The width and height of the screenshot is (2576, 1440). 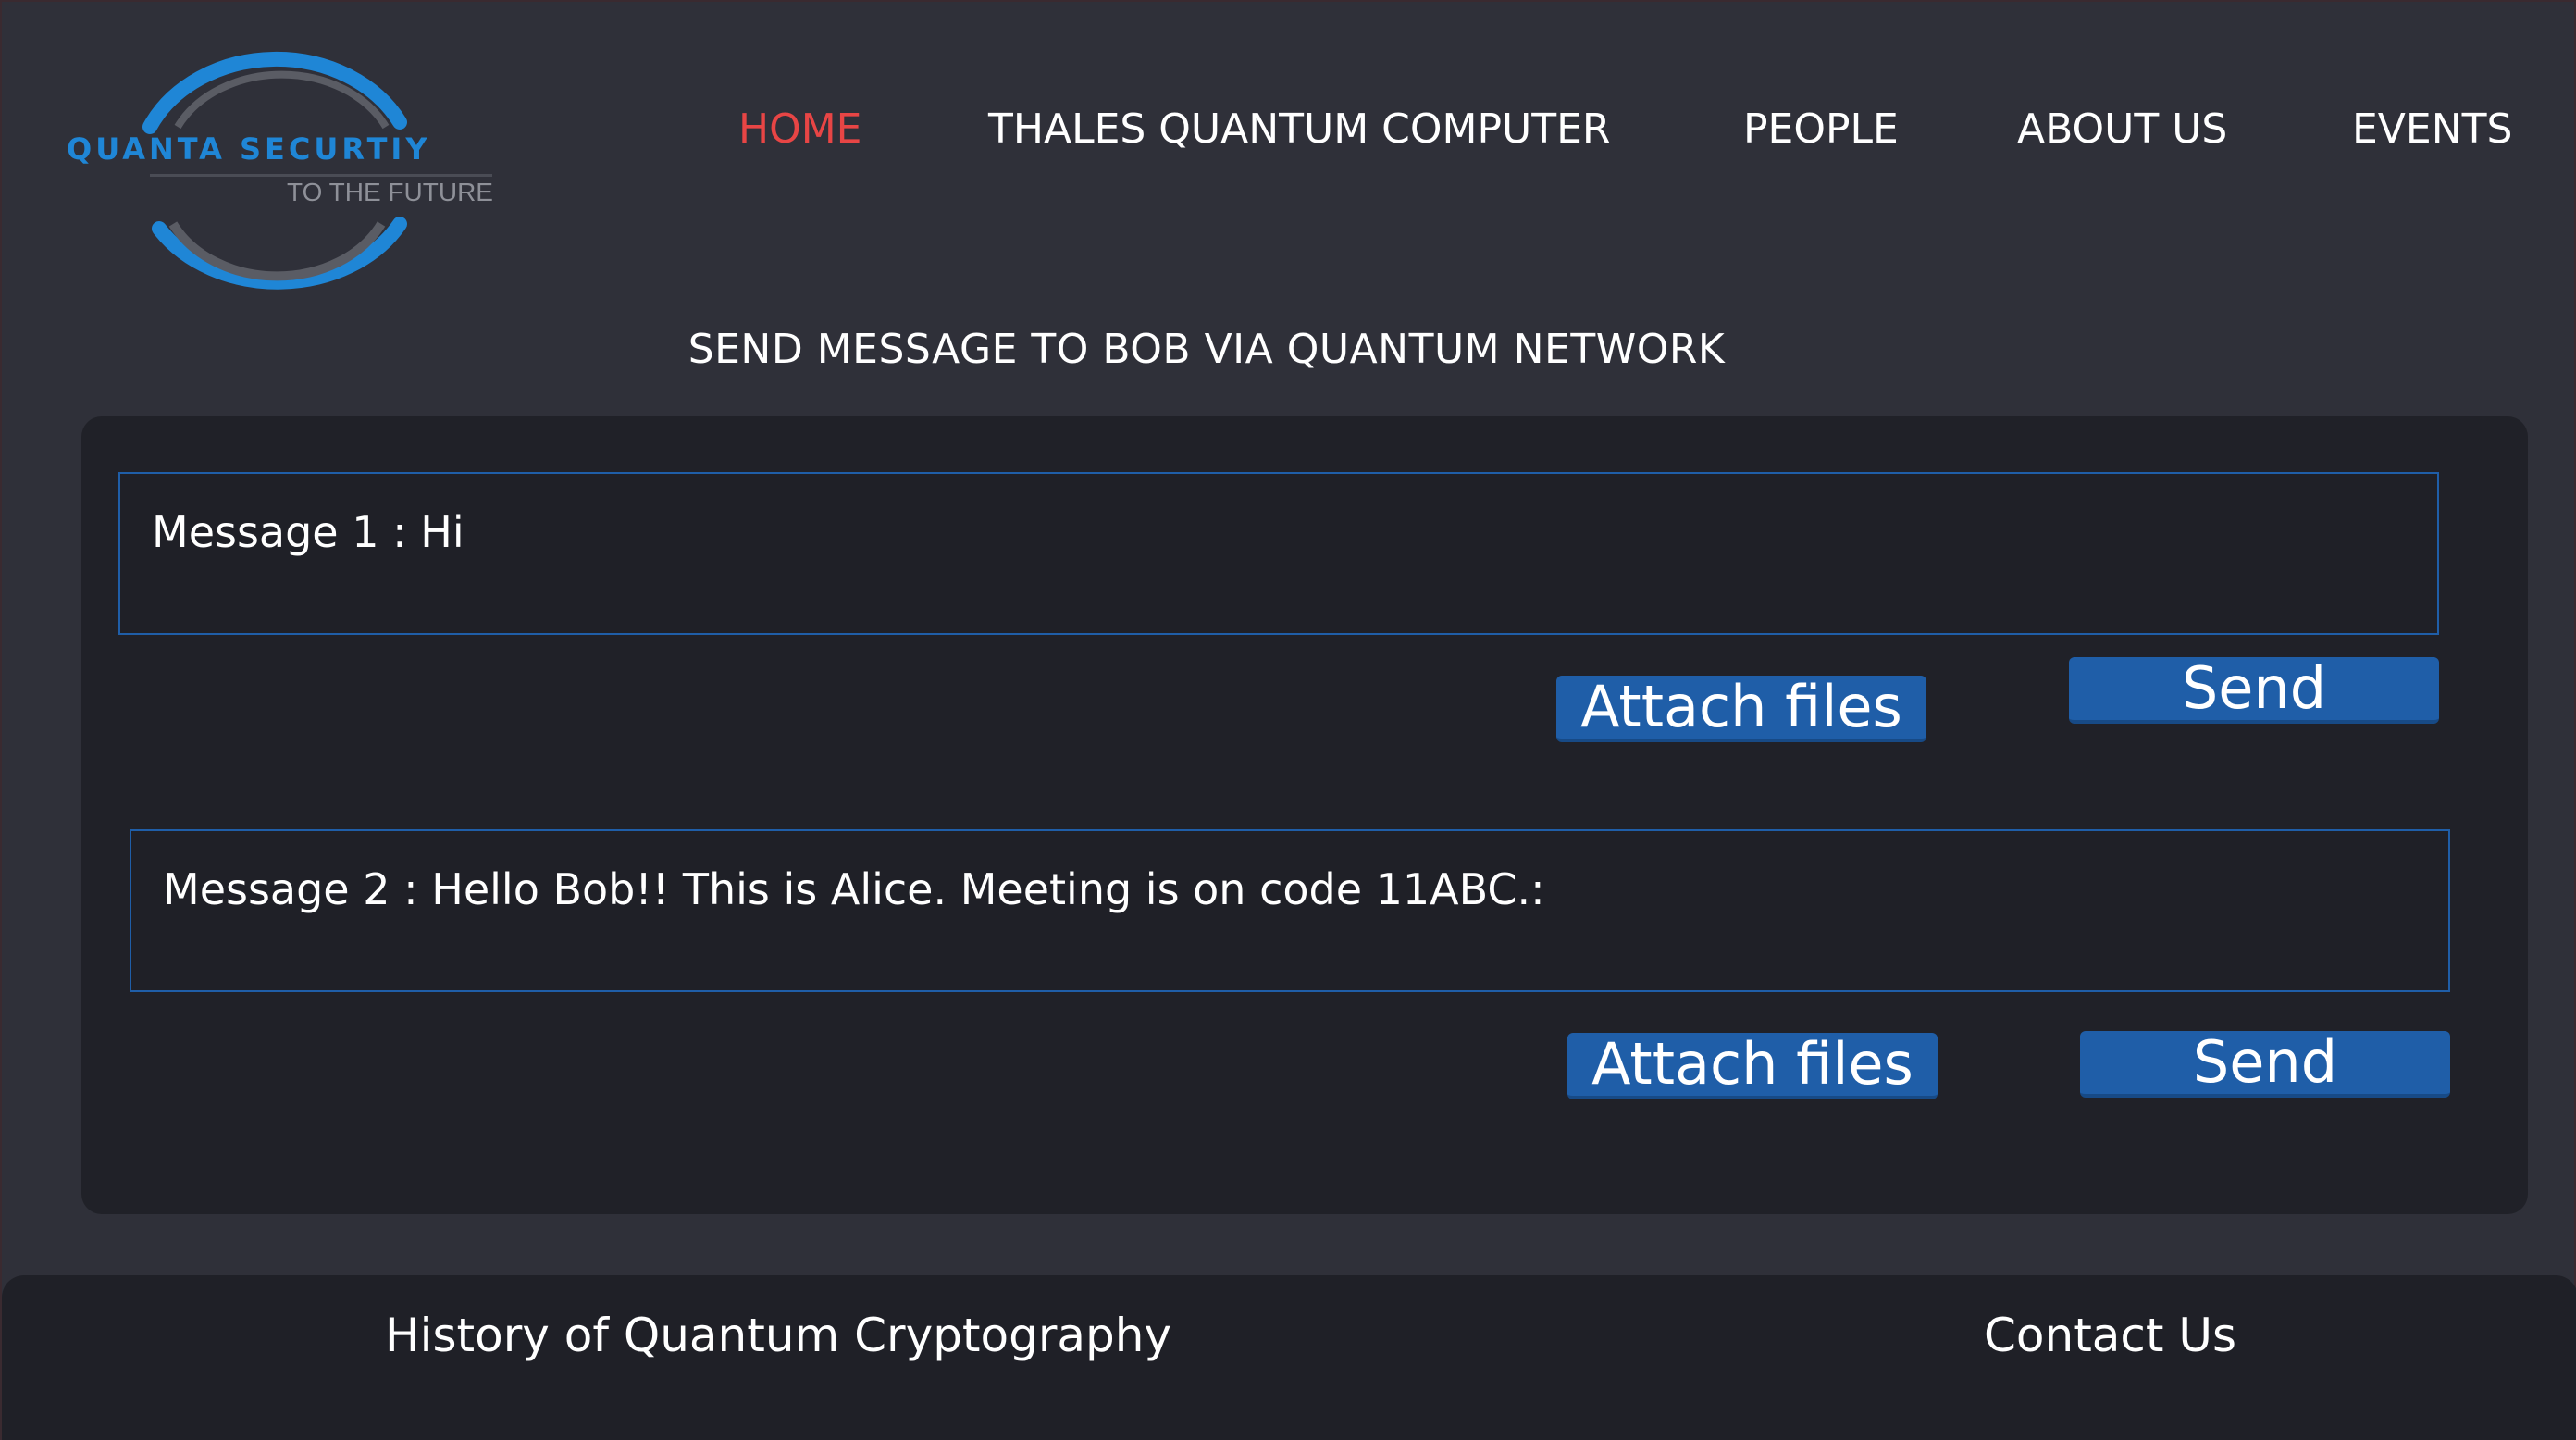 What do you see at coordinates (1752, 1066) in the screenshot?
I see `attach-files-button-2: Attach files` at bounding box center [1752, 1066].